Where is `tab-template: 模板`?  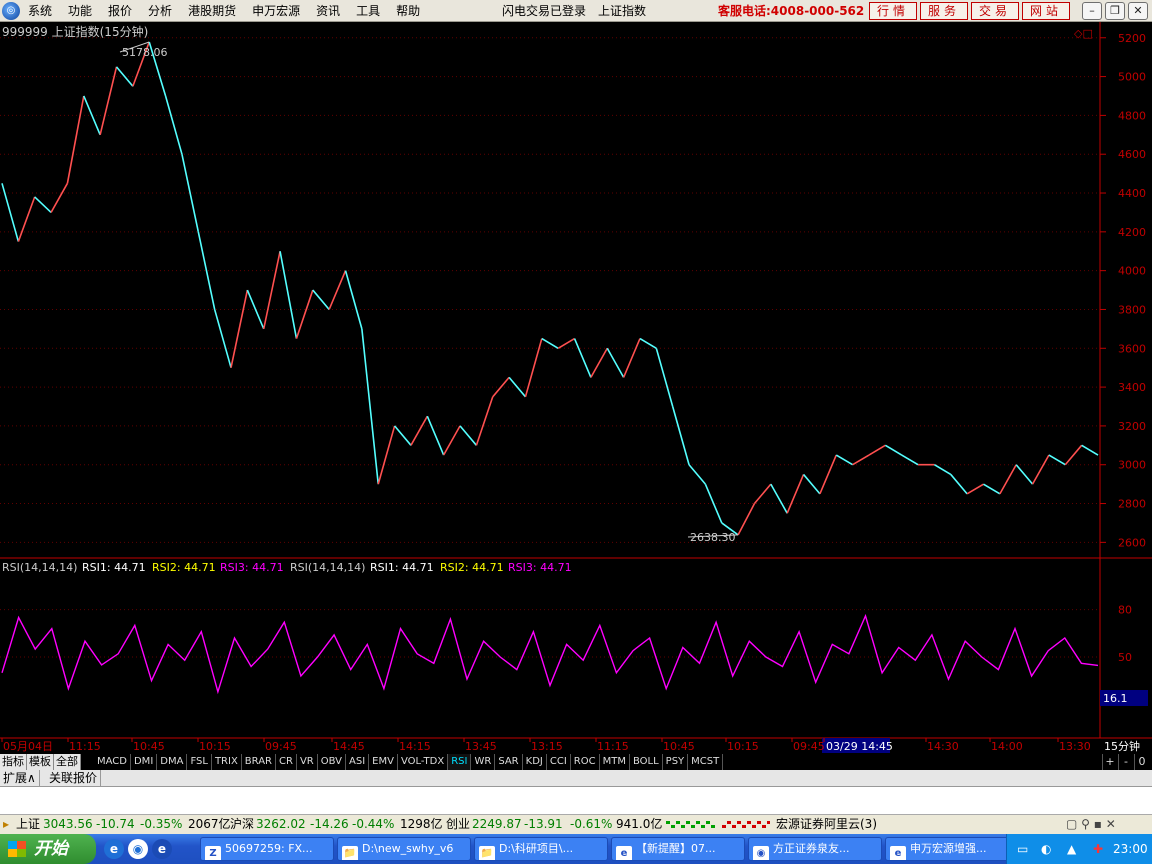 tab-template: 模板 is located at coordinates (40, 762).